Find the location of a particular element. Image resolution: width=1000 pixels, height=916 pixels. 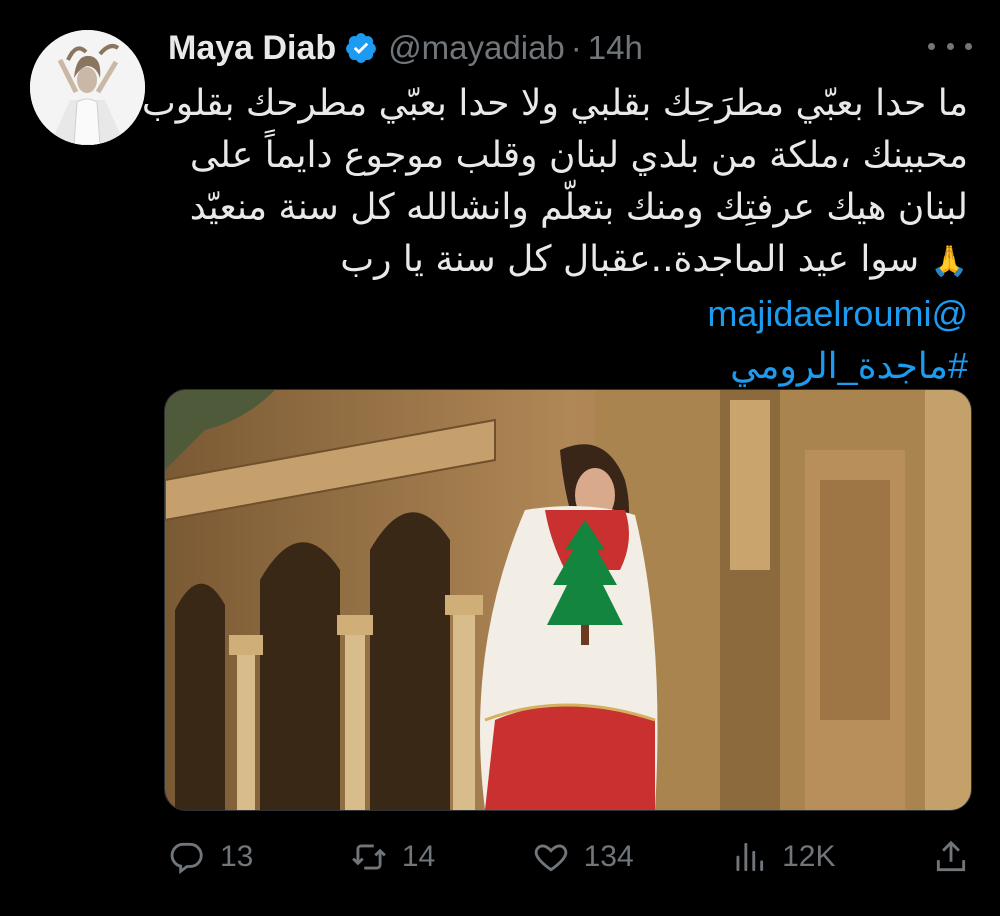

views-button: 12K is located at coordinates (783, 857).